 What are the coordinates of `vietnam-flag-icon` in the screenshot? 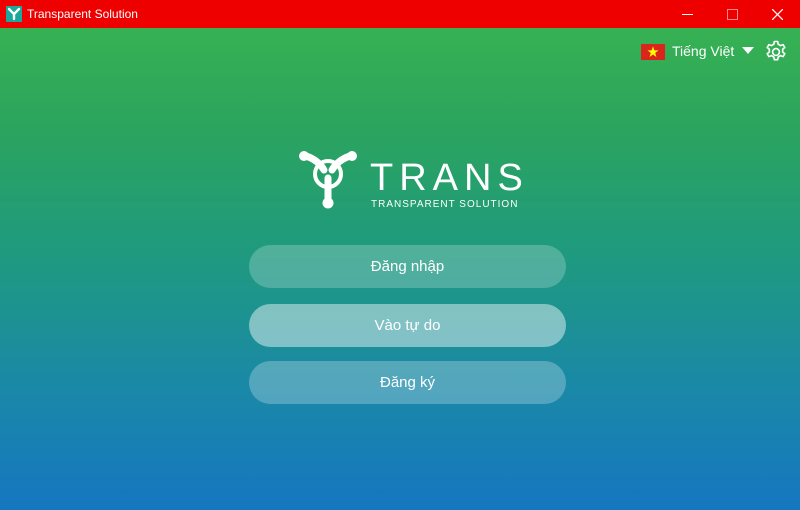 It's located at (653, 52).